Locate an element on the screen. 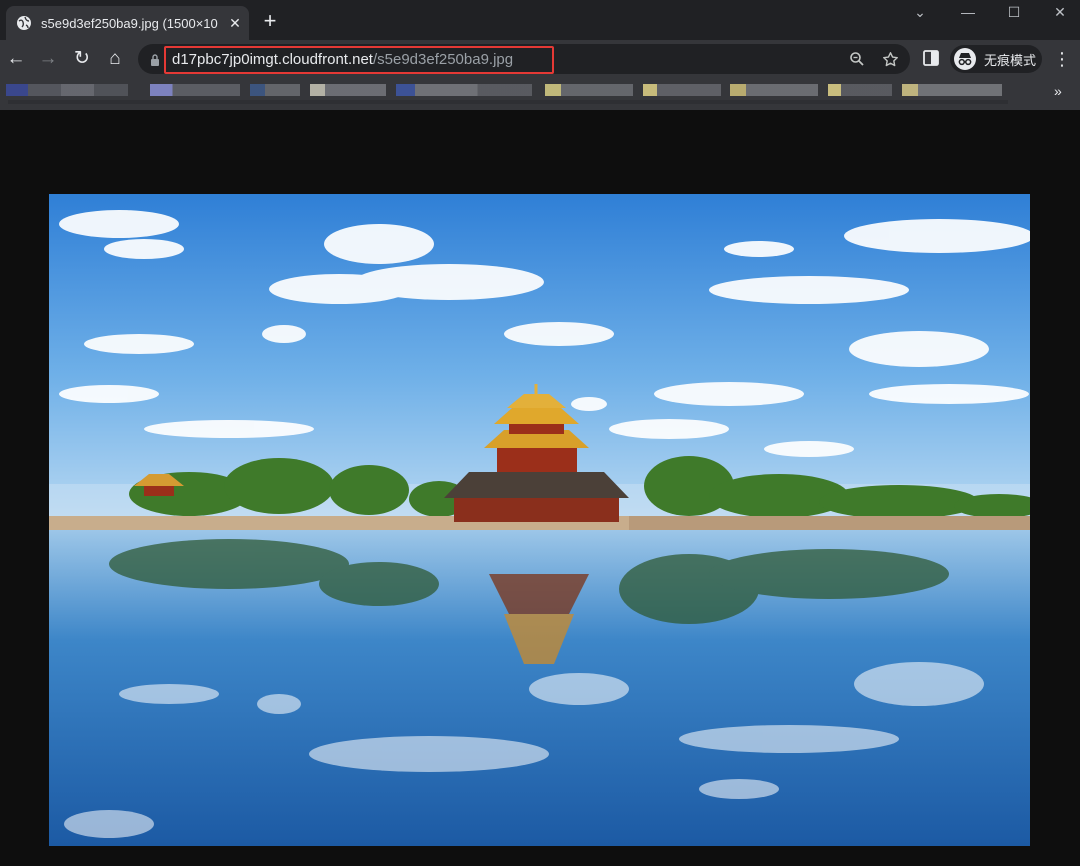 The height and width of the screenshot is (866, 1080). more-menu-icon: ⋮ is located at coordinates (1062, 59).